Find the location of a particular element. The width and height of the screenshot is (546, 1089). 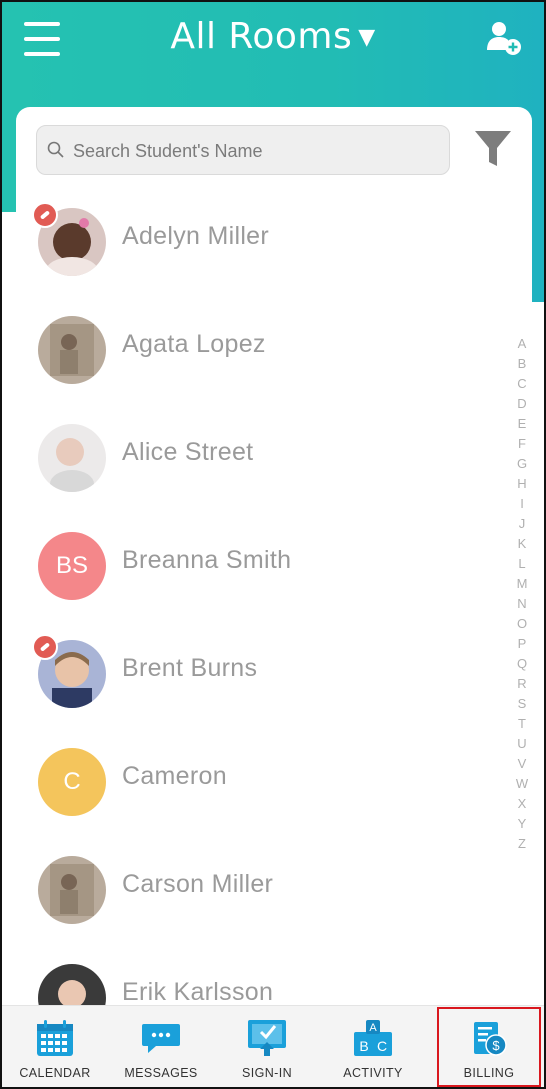

index-letter: C is located at coordinates (522, 384).